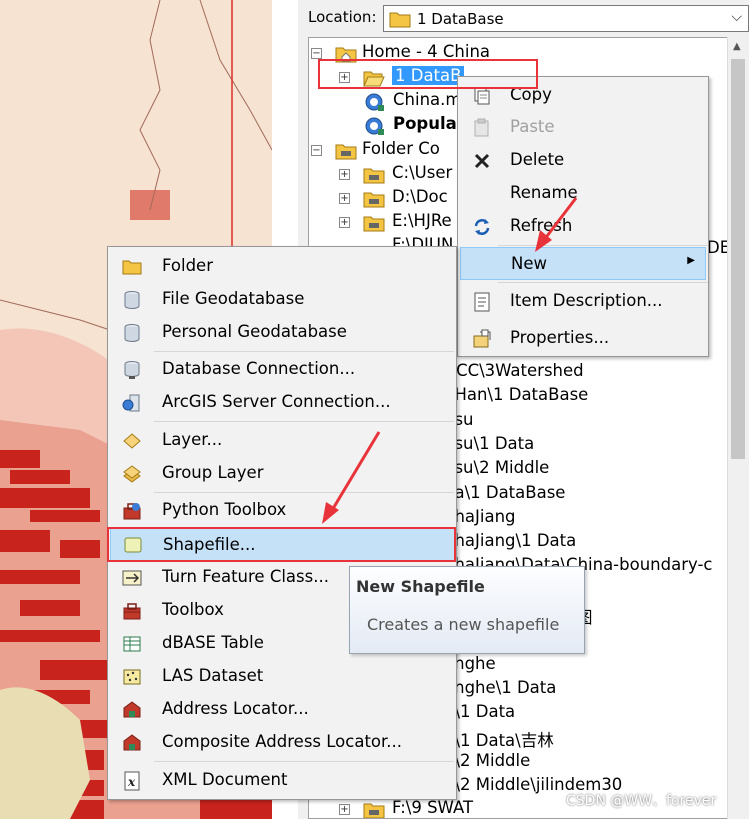 The height and width of the screenshot is (819, 749). What do you see at coordinates (132, 370) in the screenshot?
I see `database-connection-icon` at bounding box center [132, 370].